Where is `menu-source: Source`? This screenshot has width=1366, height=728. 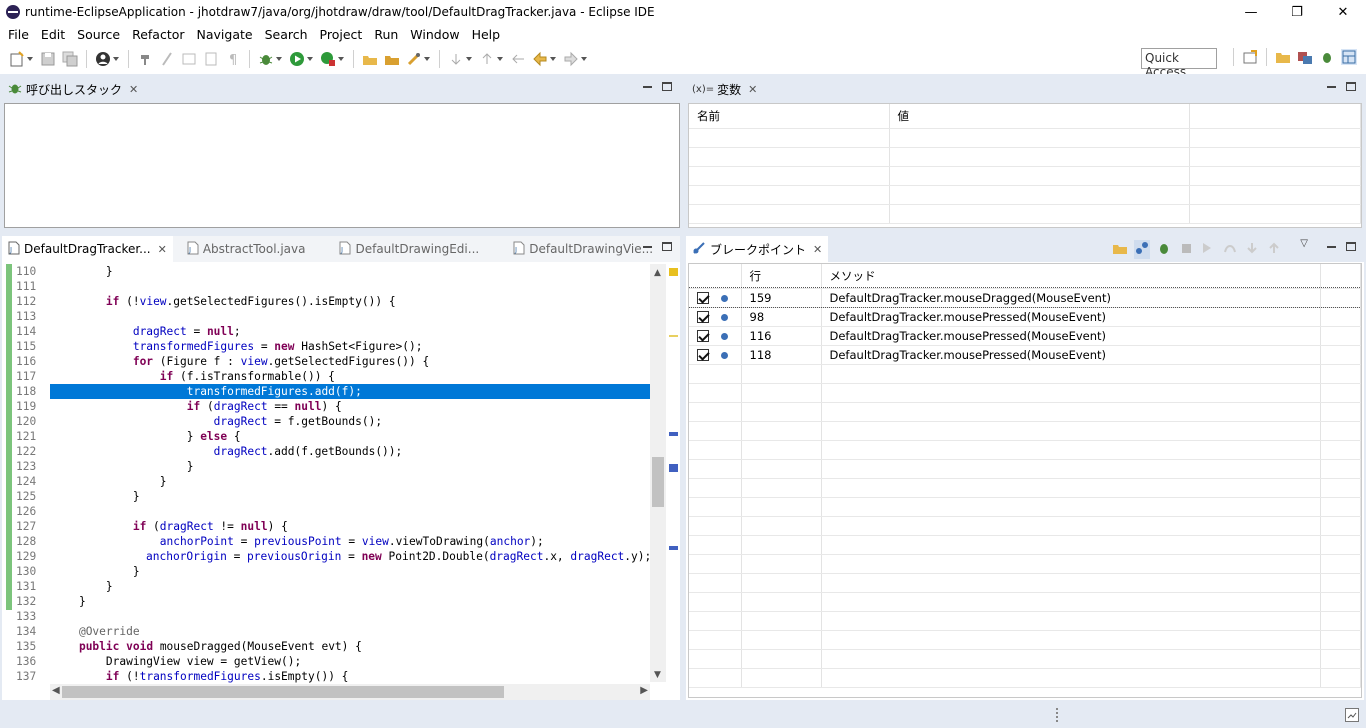 menu-source: Source is located at coordinates (98, 34).